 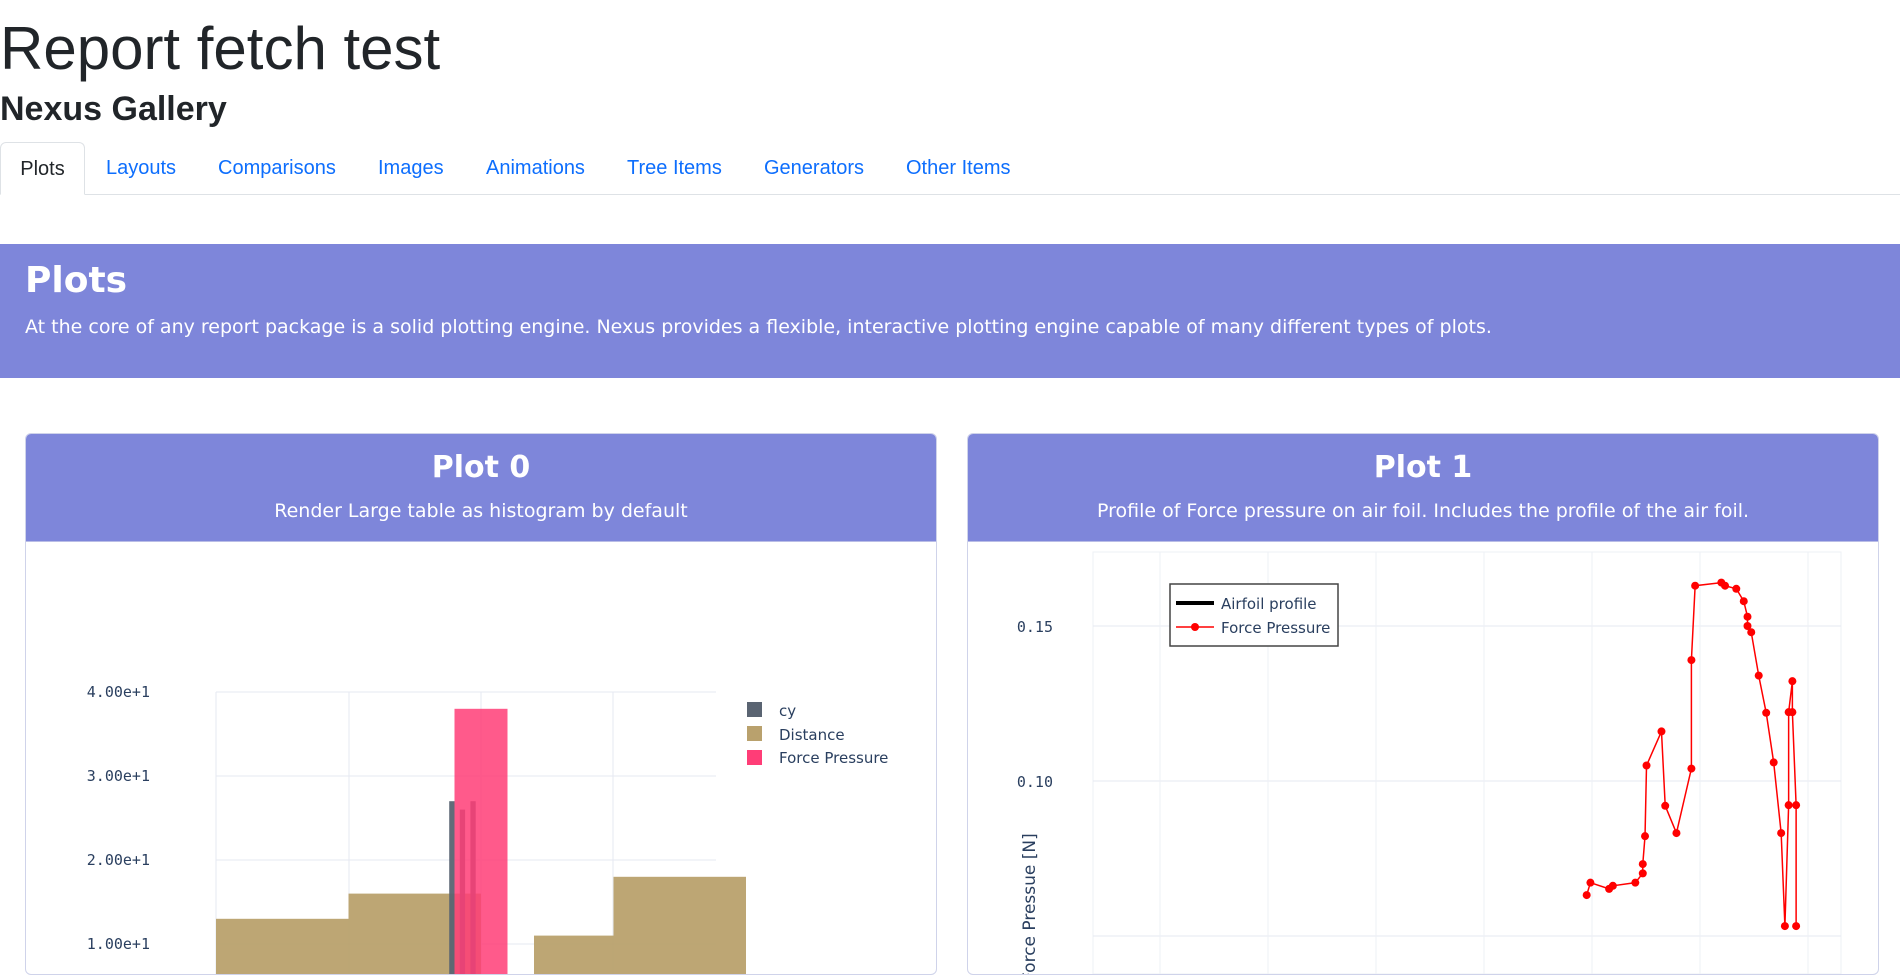 What do you see at coordinates (1254, 615) in the screenshot?
I see `plot1-legend: Airfoil profile Force Pressure` at bounding box center [1254, 615].